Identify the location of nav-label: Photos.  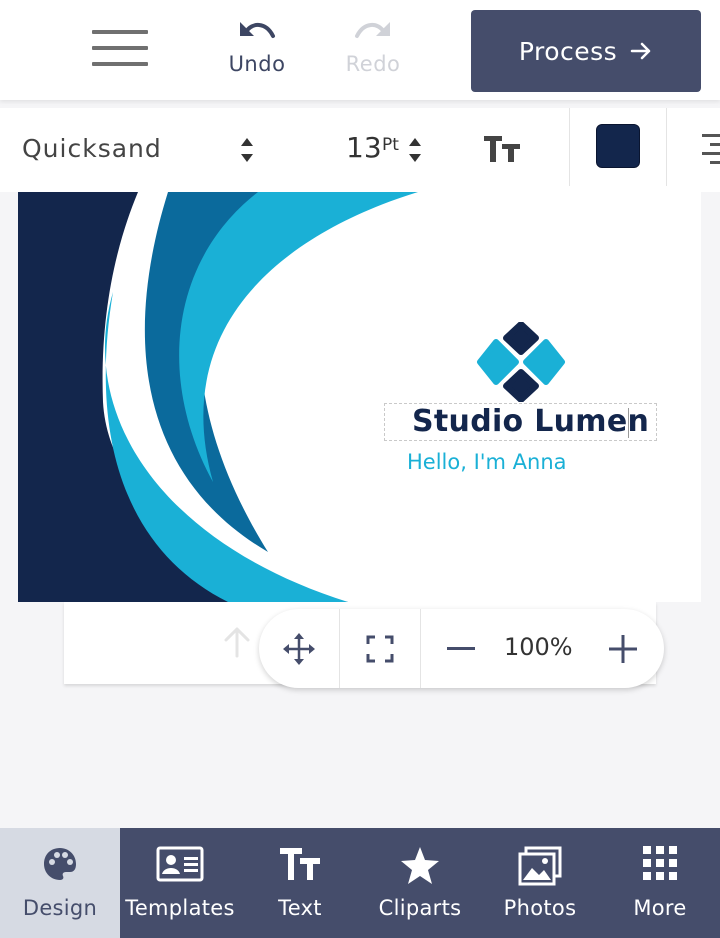
(540, 908).